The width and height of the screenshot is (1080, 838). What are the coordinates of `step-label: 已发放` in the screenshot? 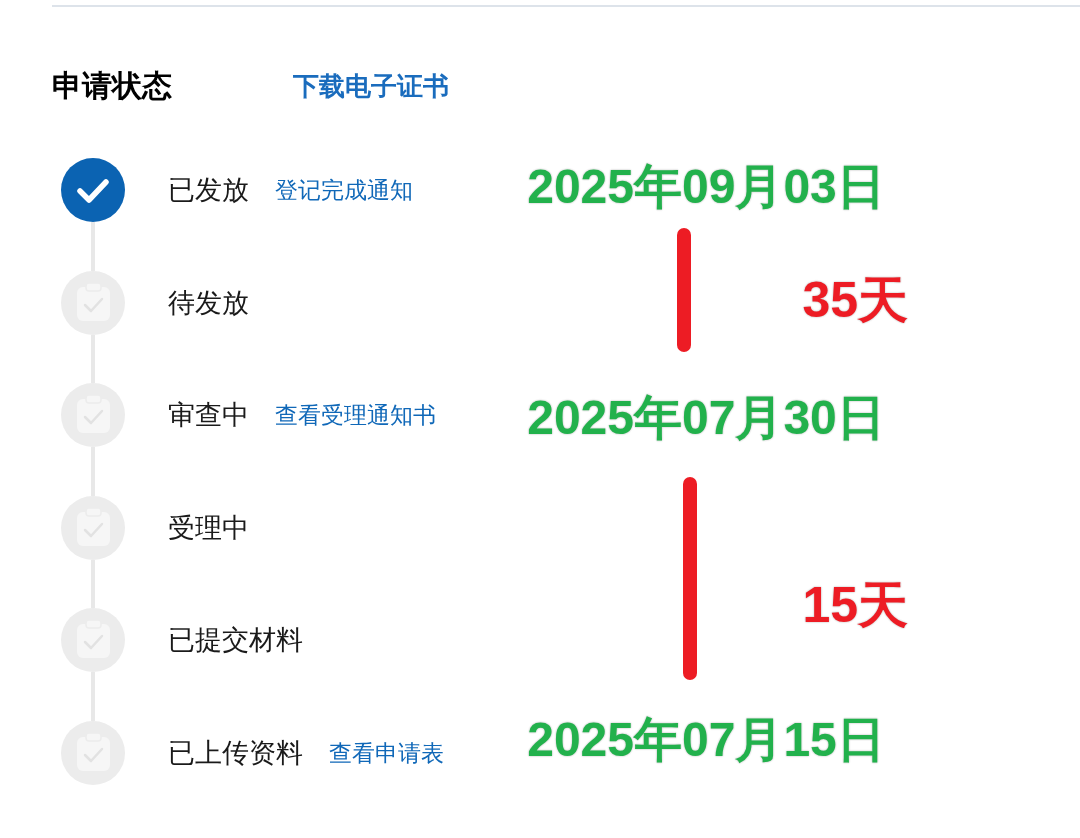 It's located at (208, 190).